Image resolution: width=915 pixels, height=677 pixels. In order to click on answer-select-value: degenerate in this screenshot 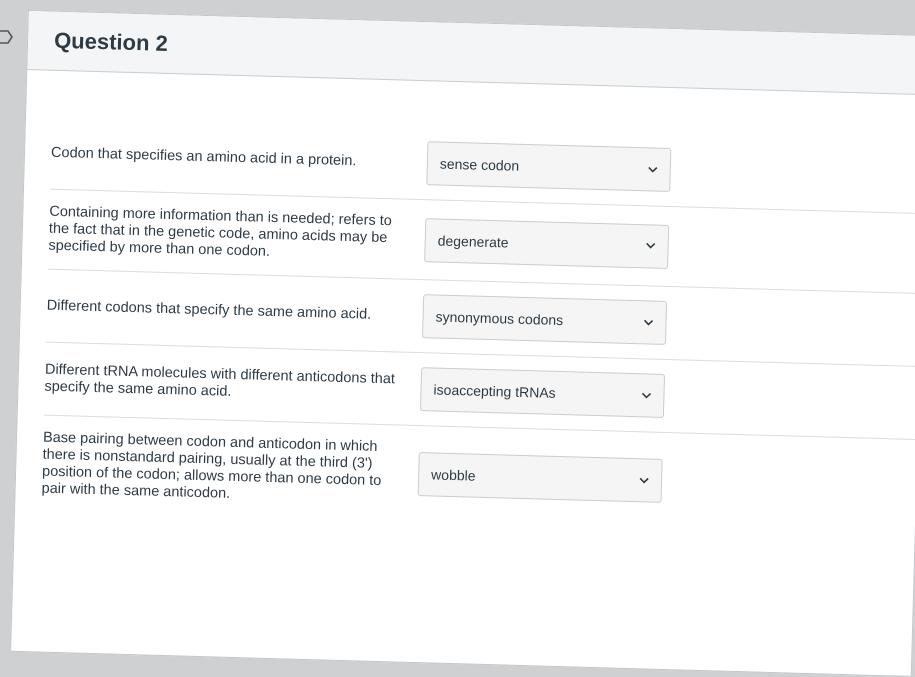, I will do `click(473, 241)`.